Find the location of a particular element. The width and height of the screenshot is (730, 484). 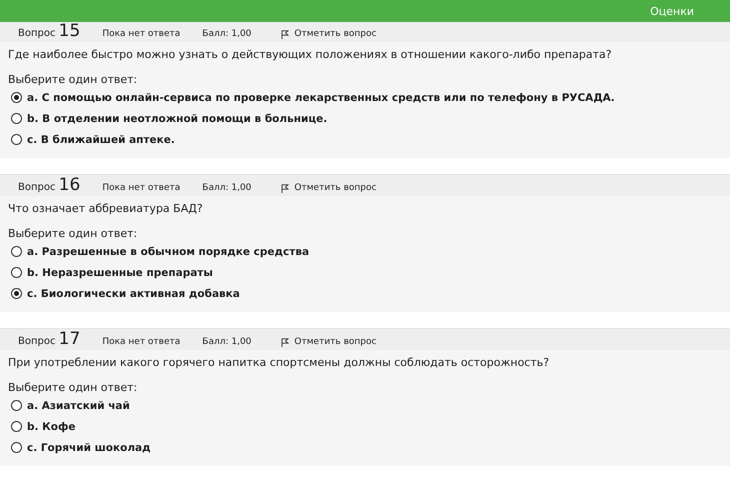

answer-option: c. В ближайшей аптеке. is located at coordinates (101, 140).